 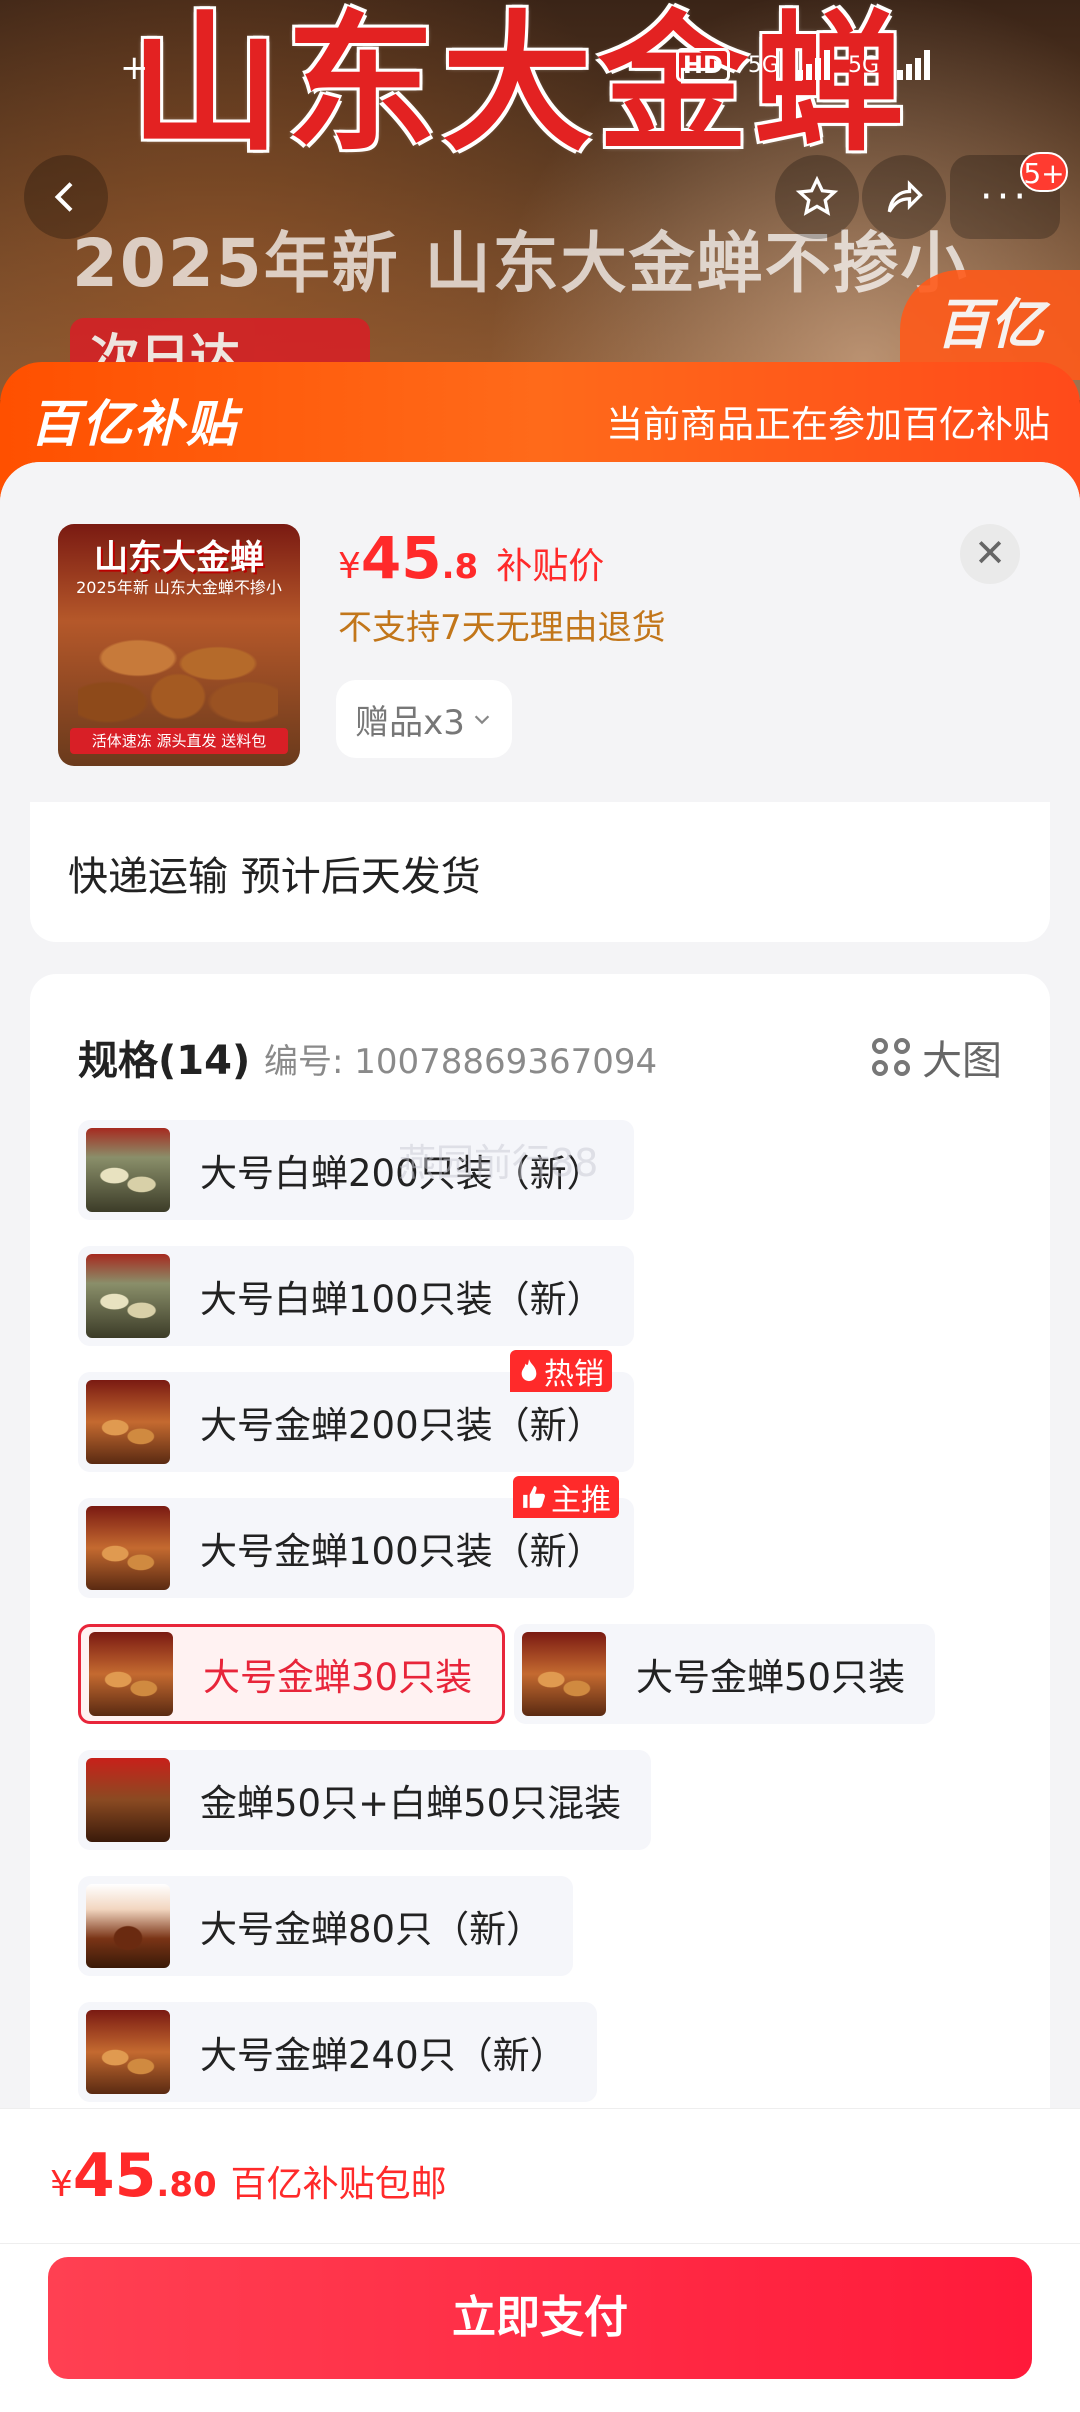 What do you see at coordinates (410, 722) in the screenshot?
I see `gift-label: 赠品x3` at bounding box center [410, 722].